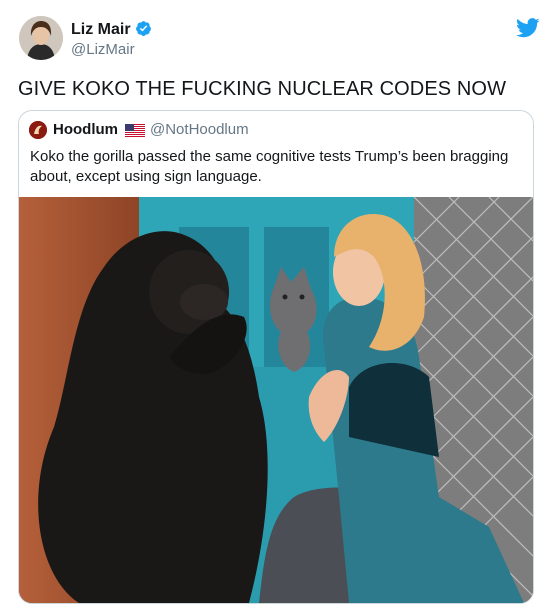 The image size is (558, 612). What do you see at coordinates (101, 29) in the screenshot?
I see `author-name: Liz Mair` at bounding box center [101, 29].